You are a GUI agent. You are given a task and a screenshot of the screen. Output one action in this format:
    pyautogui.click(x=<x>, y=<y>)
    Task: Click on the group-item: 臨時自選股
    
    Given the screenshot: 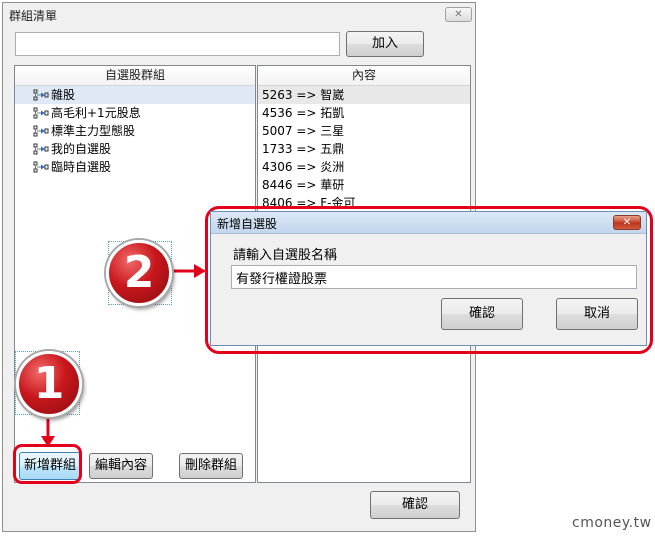 What is the action you would take?
    pyautogui.click(x=135, y=167)
    